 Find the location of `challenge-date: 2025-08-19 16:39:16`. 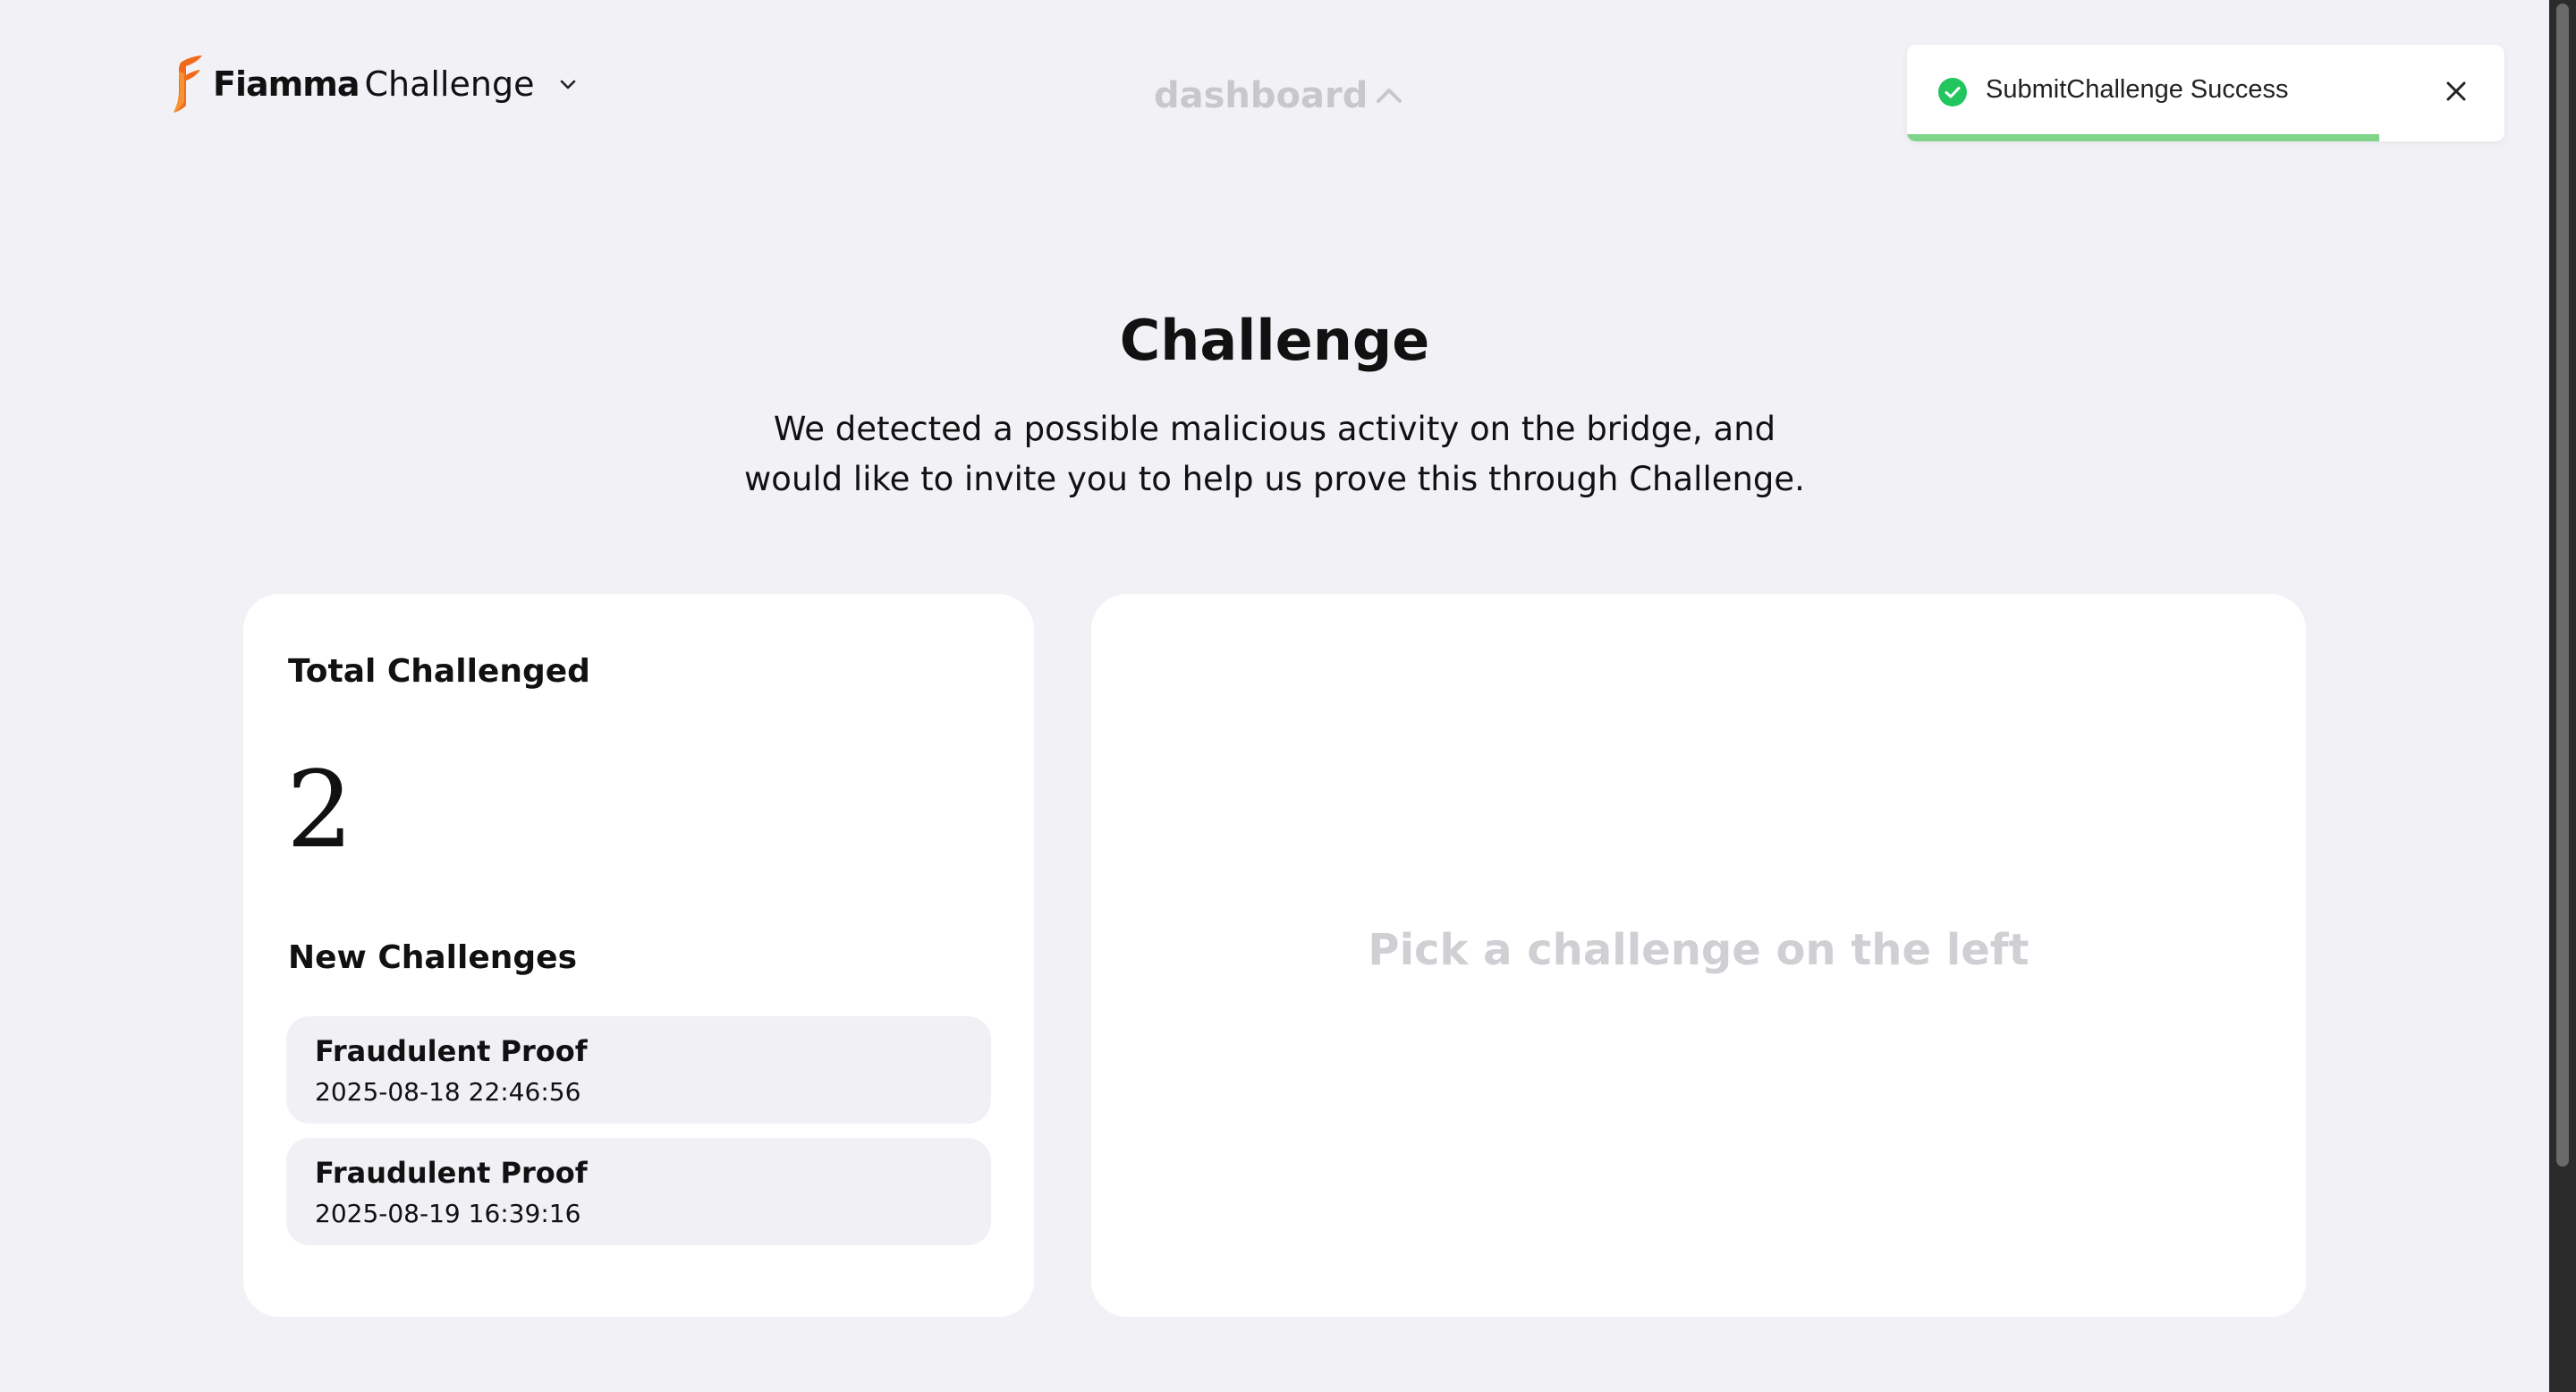

challenge-date: 2025-08-19 16:39:16 is located at coordinates (448, 1213).